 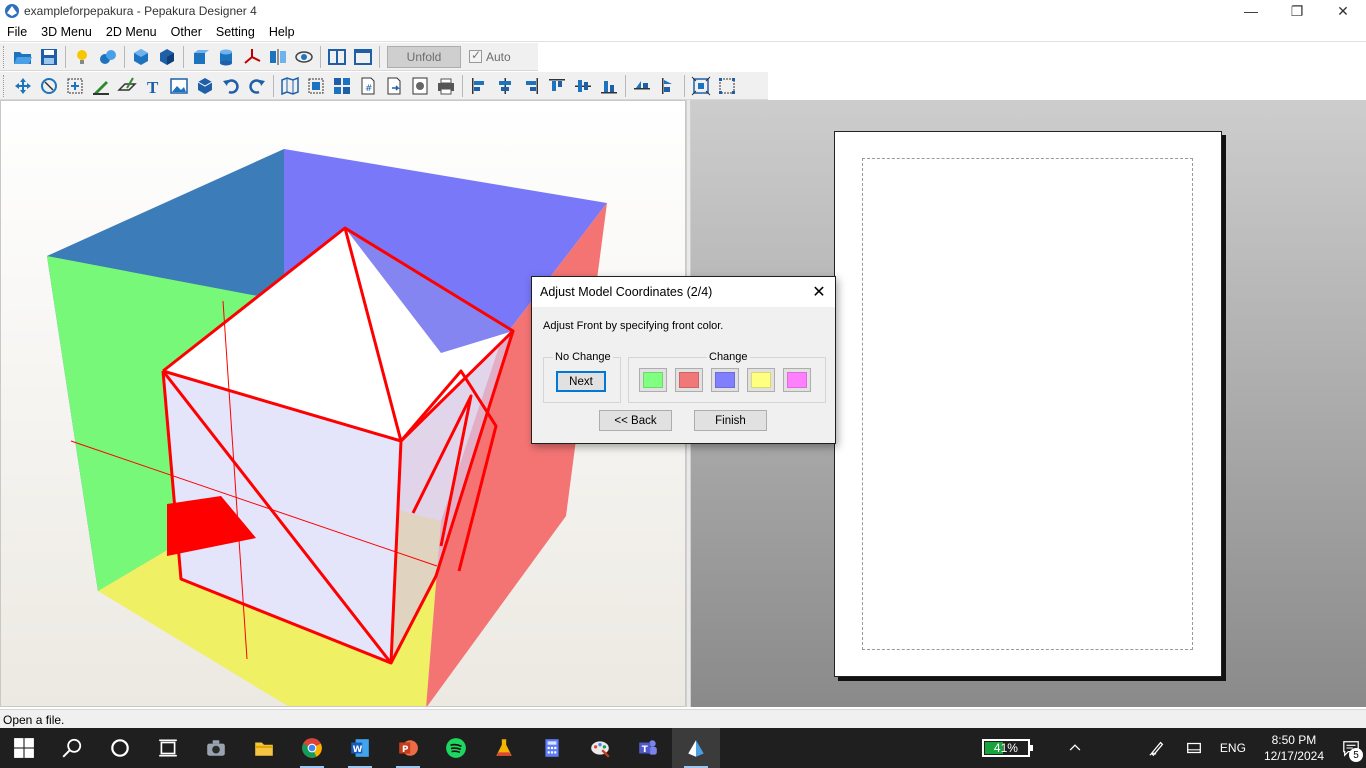 What do you see at coordinates (648, 748) in the screenshot?
I see `teams-app: T` at bounding box center [648, 748].